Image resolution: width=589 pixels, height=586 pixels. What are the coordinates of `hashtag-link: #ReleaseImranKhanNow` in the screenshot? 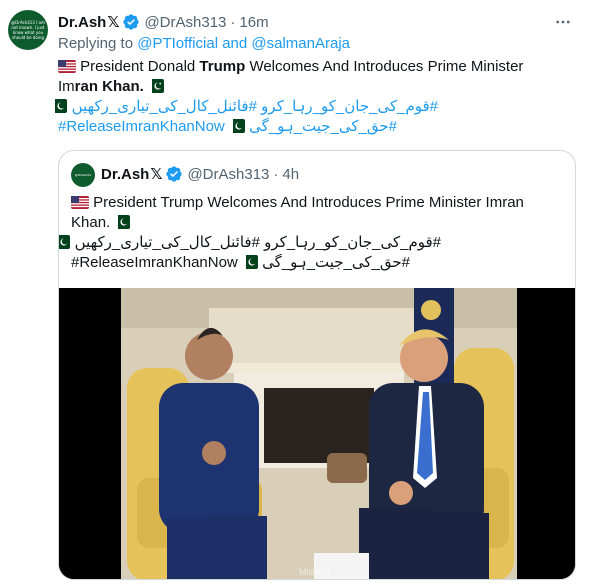 It's located at (141, 126).